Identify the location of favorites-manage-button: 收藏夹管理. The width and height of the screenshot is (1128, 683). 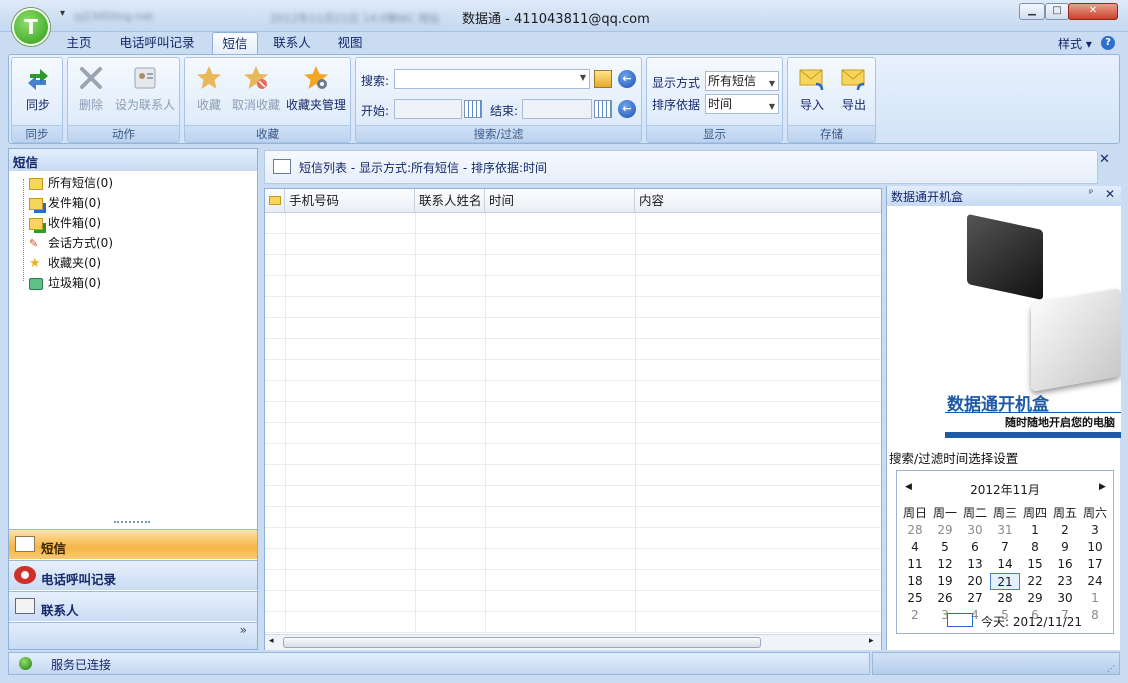
(316, 88).